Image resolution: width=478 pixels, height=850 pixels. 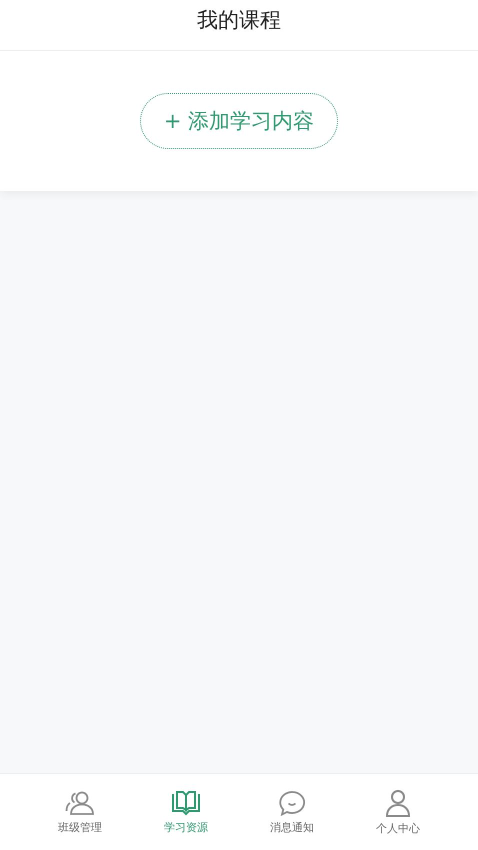 I want to click on add-content-button: + 添加学习内容, so click(x=239, y=121).